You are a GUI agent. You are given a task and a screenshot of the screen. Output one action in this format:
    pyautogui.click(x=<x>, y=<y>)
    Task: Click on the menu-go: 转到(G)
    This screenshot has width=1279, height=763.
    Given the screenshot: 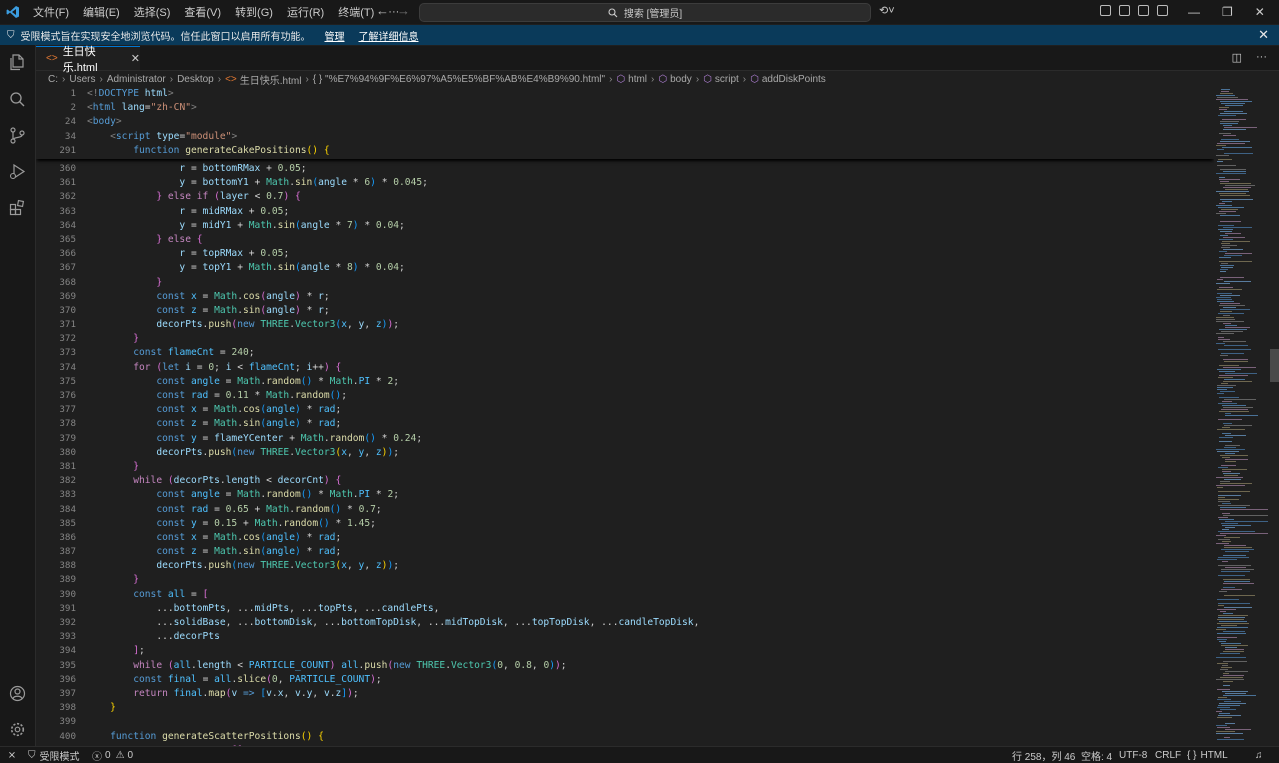 What is the action you would take?
    pyautogui.click(x=254, y=12)
    